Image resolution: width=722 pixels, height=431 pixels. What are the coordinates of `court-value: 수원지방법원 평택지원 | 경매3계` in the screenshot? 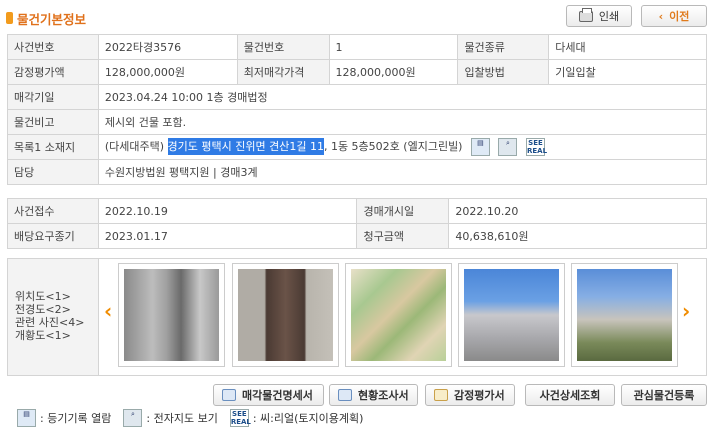 It's located at (402, 172).